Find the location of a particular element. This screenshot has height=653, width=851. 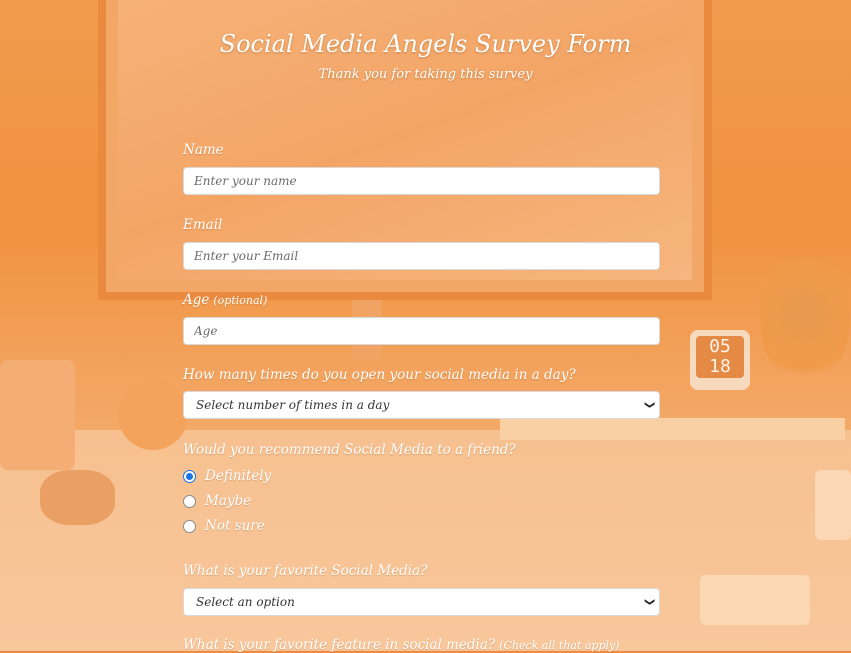

frequency-select: Select number of times in a day ❯ is located at coordinates (421, 405).